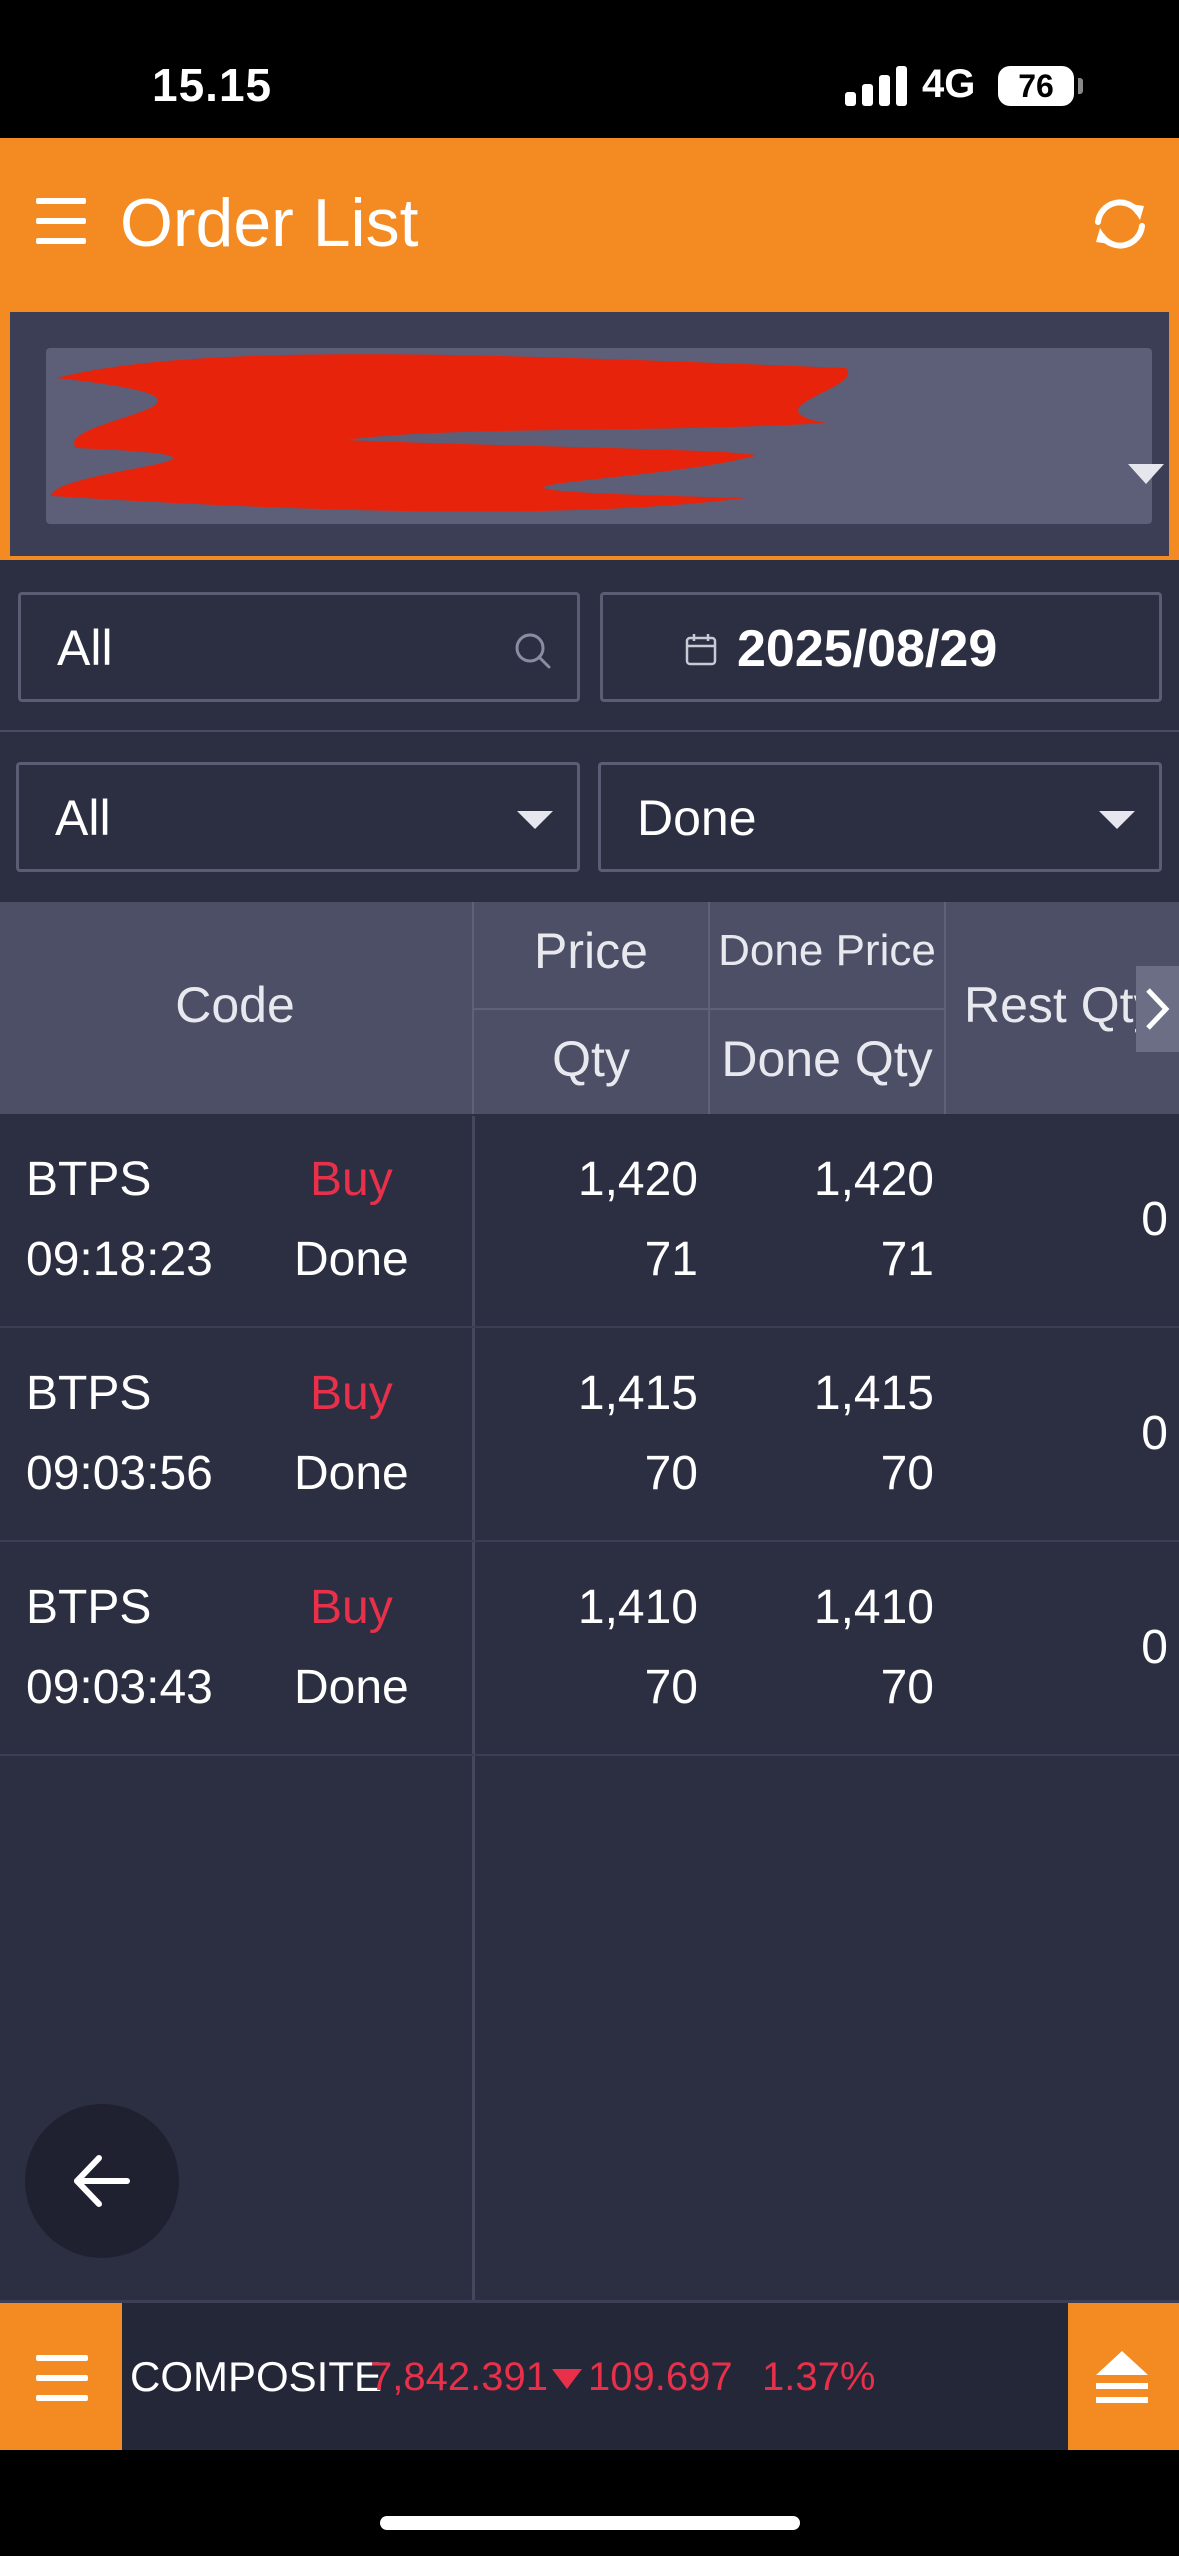 This screenshot has width=1179, height=2556. Describe the element at coordinates (83, 818) in the screenshot. I see `side-dropdown-value: All` at that location.